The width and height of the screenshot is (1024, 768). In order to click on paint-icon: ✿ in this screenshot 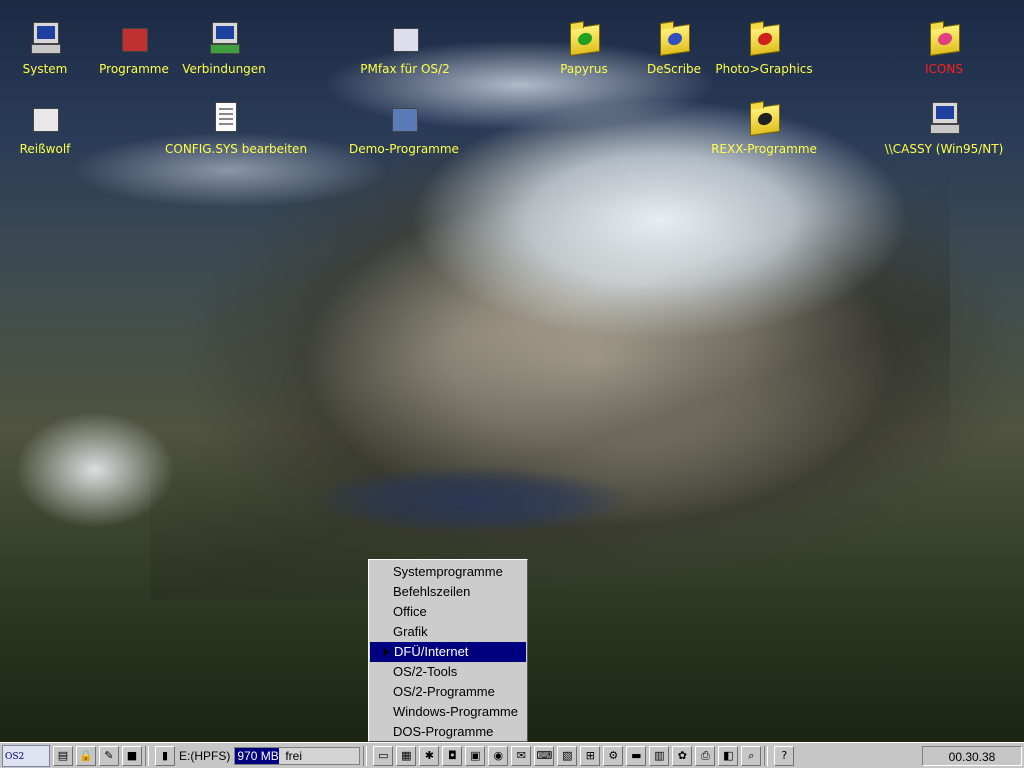, I will do `click(682, 755)`.